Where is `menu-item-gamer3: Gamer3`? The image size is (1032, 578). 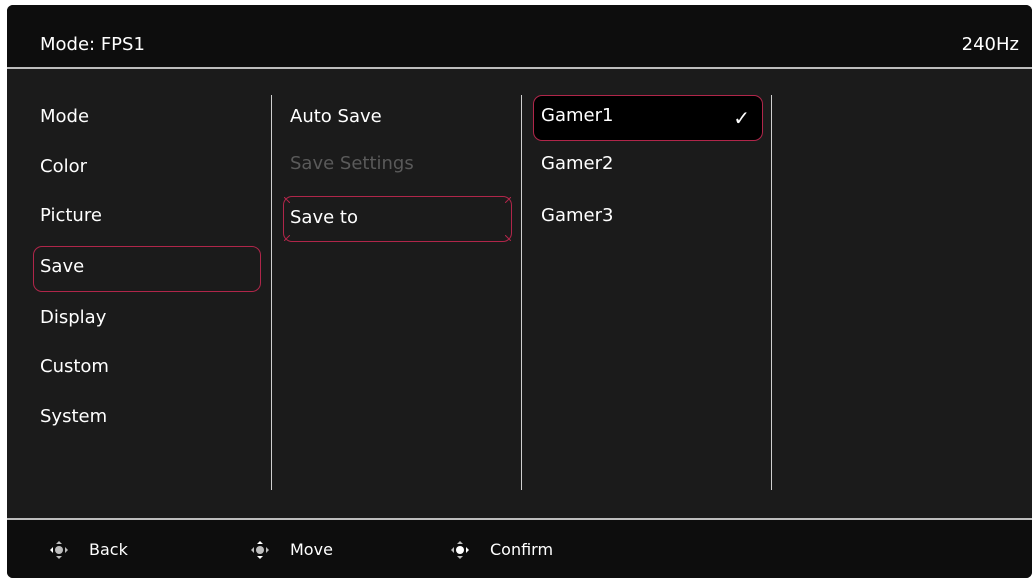
menu-item-gamer3: Gamer3 is located at coordinates (577, 216).